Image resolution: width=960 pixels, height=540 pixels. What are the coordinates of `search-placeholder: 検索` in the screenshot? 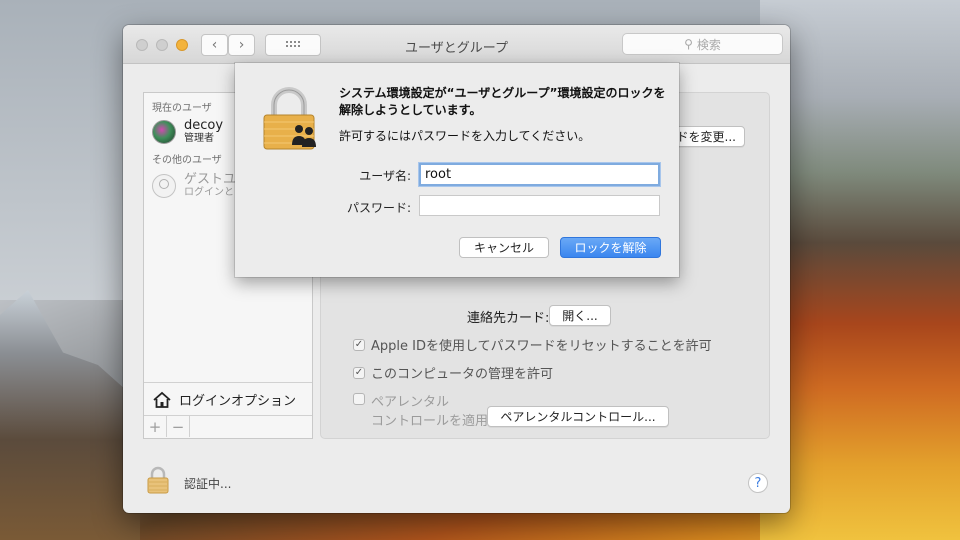 It's located at (708, 44).